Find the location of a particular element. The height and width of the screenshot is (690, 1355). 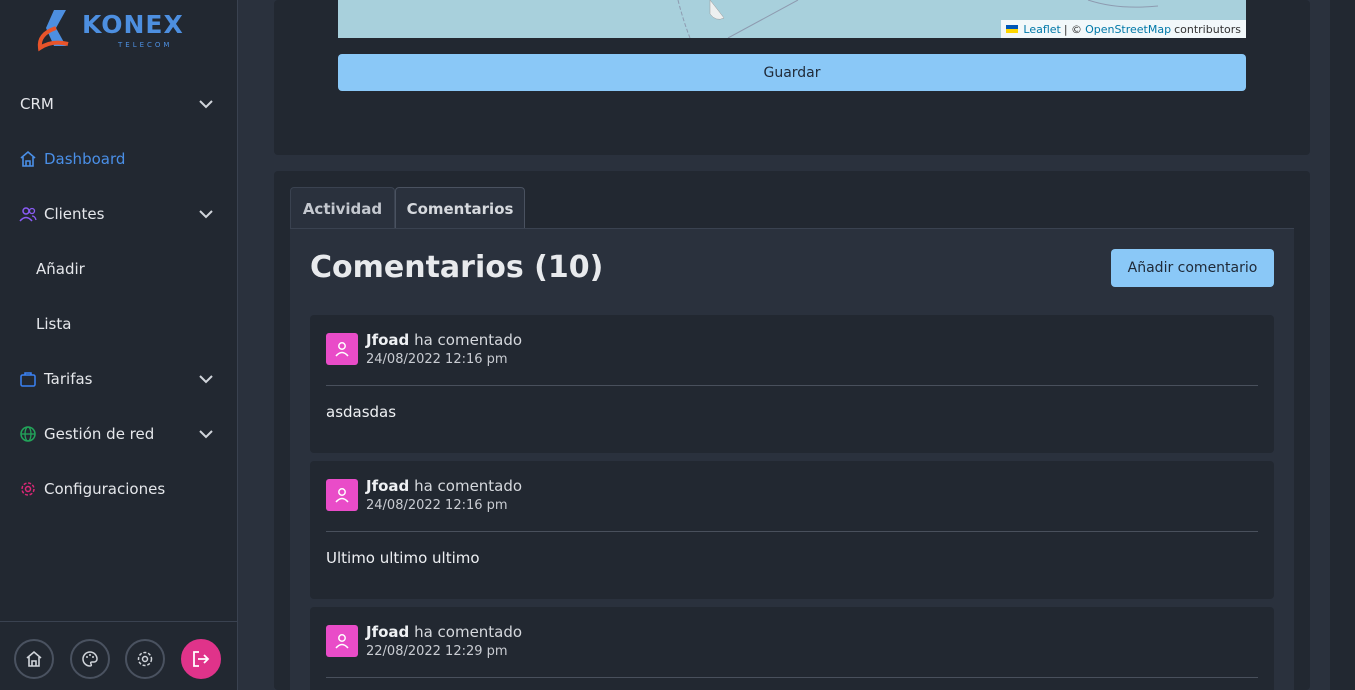

logout-icon is located at coordinates (201, 659).